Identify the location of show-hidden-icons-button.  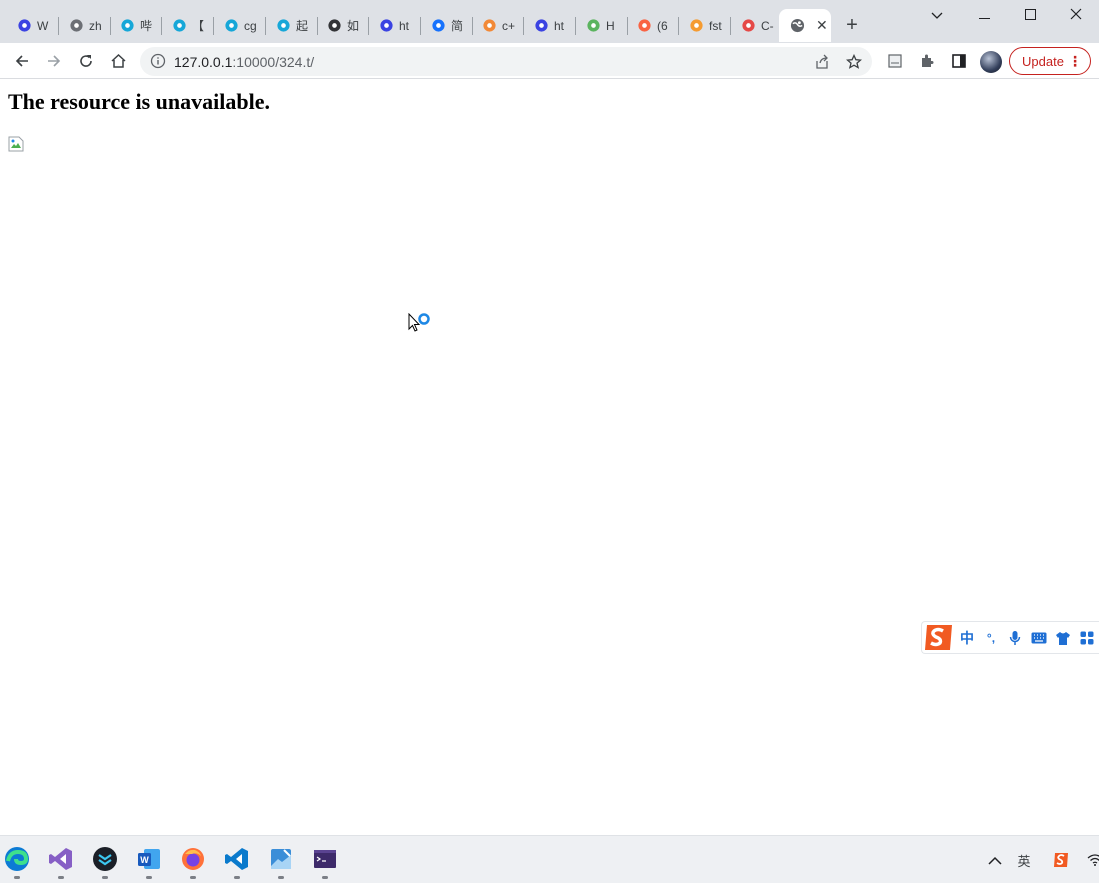
(995, 860).